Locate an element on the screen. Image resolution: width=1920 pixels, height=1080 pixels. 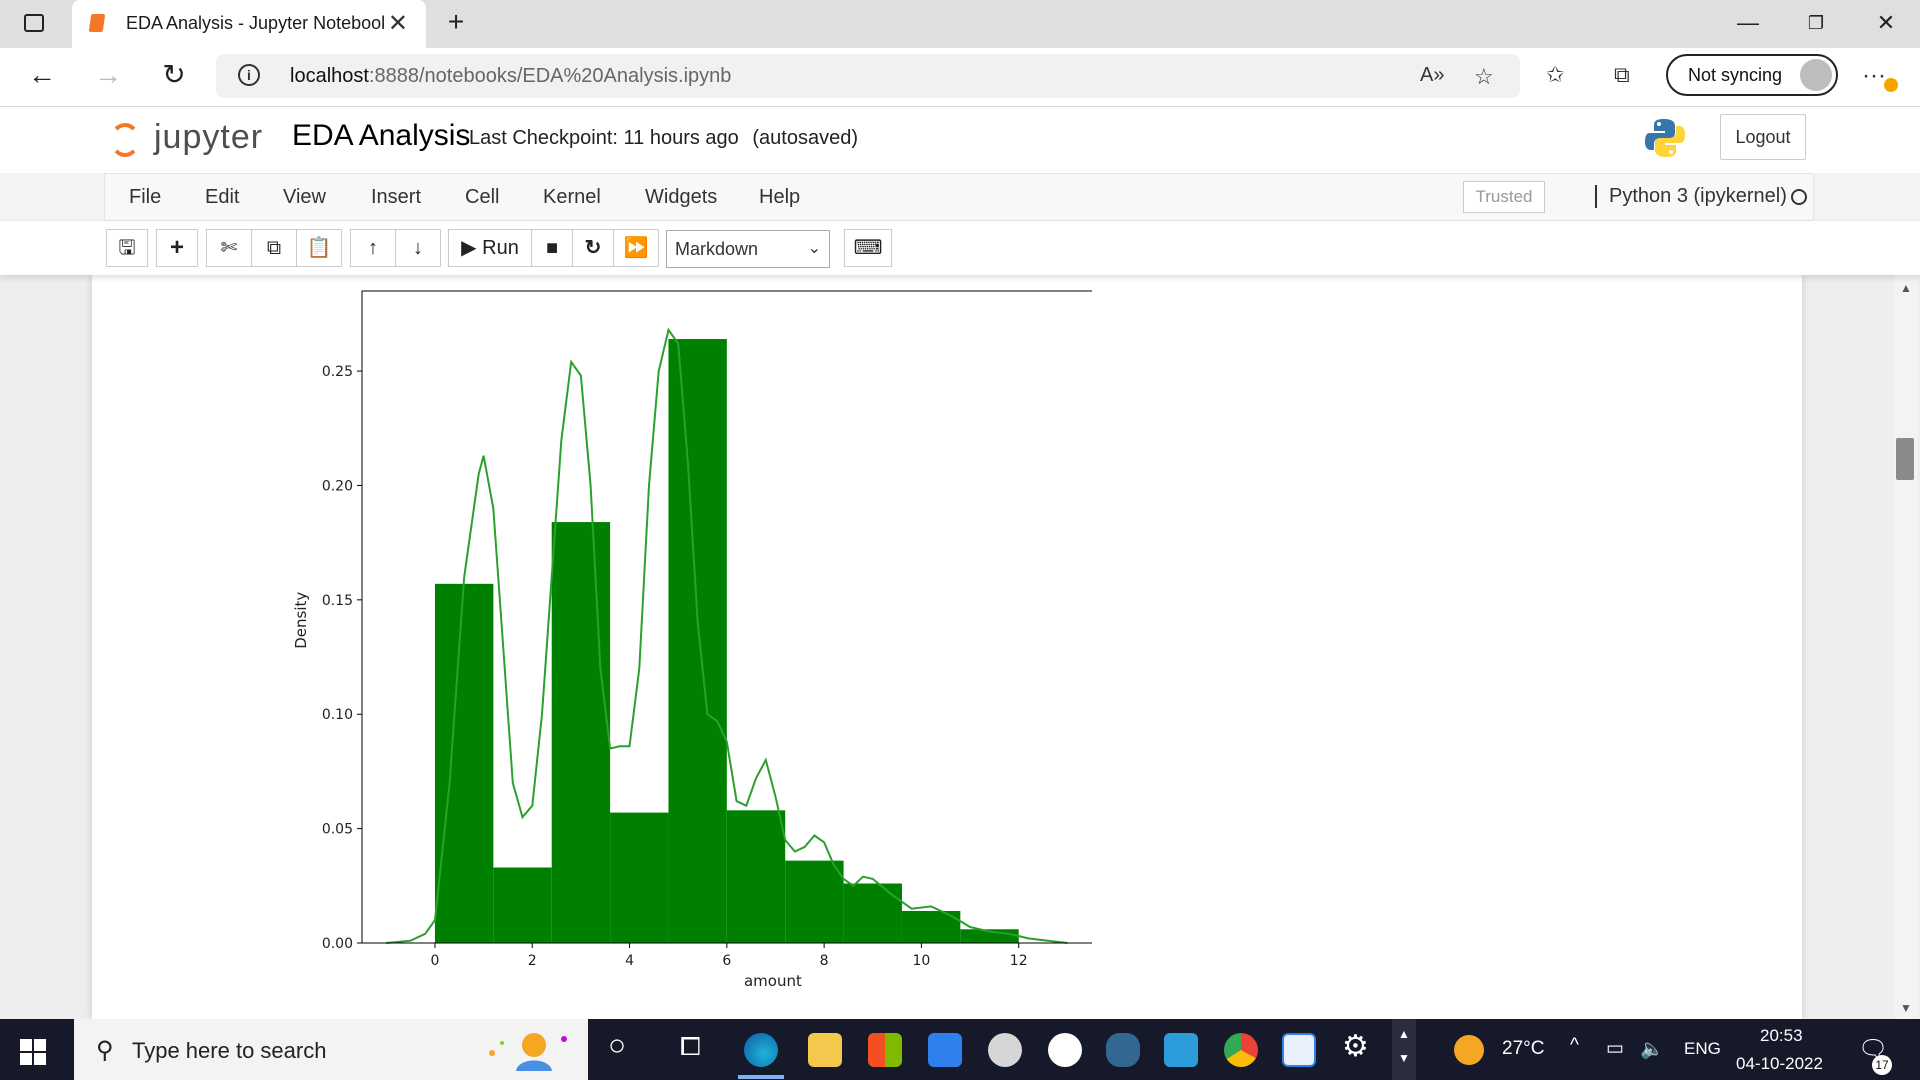
move-down-button: ↓ is located at coordinates (418, 248).